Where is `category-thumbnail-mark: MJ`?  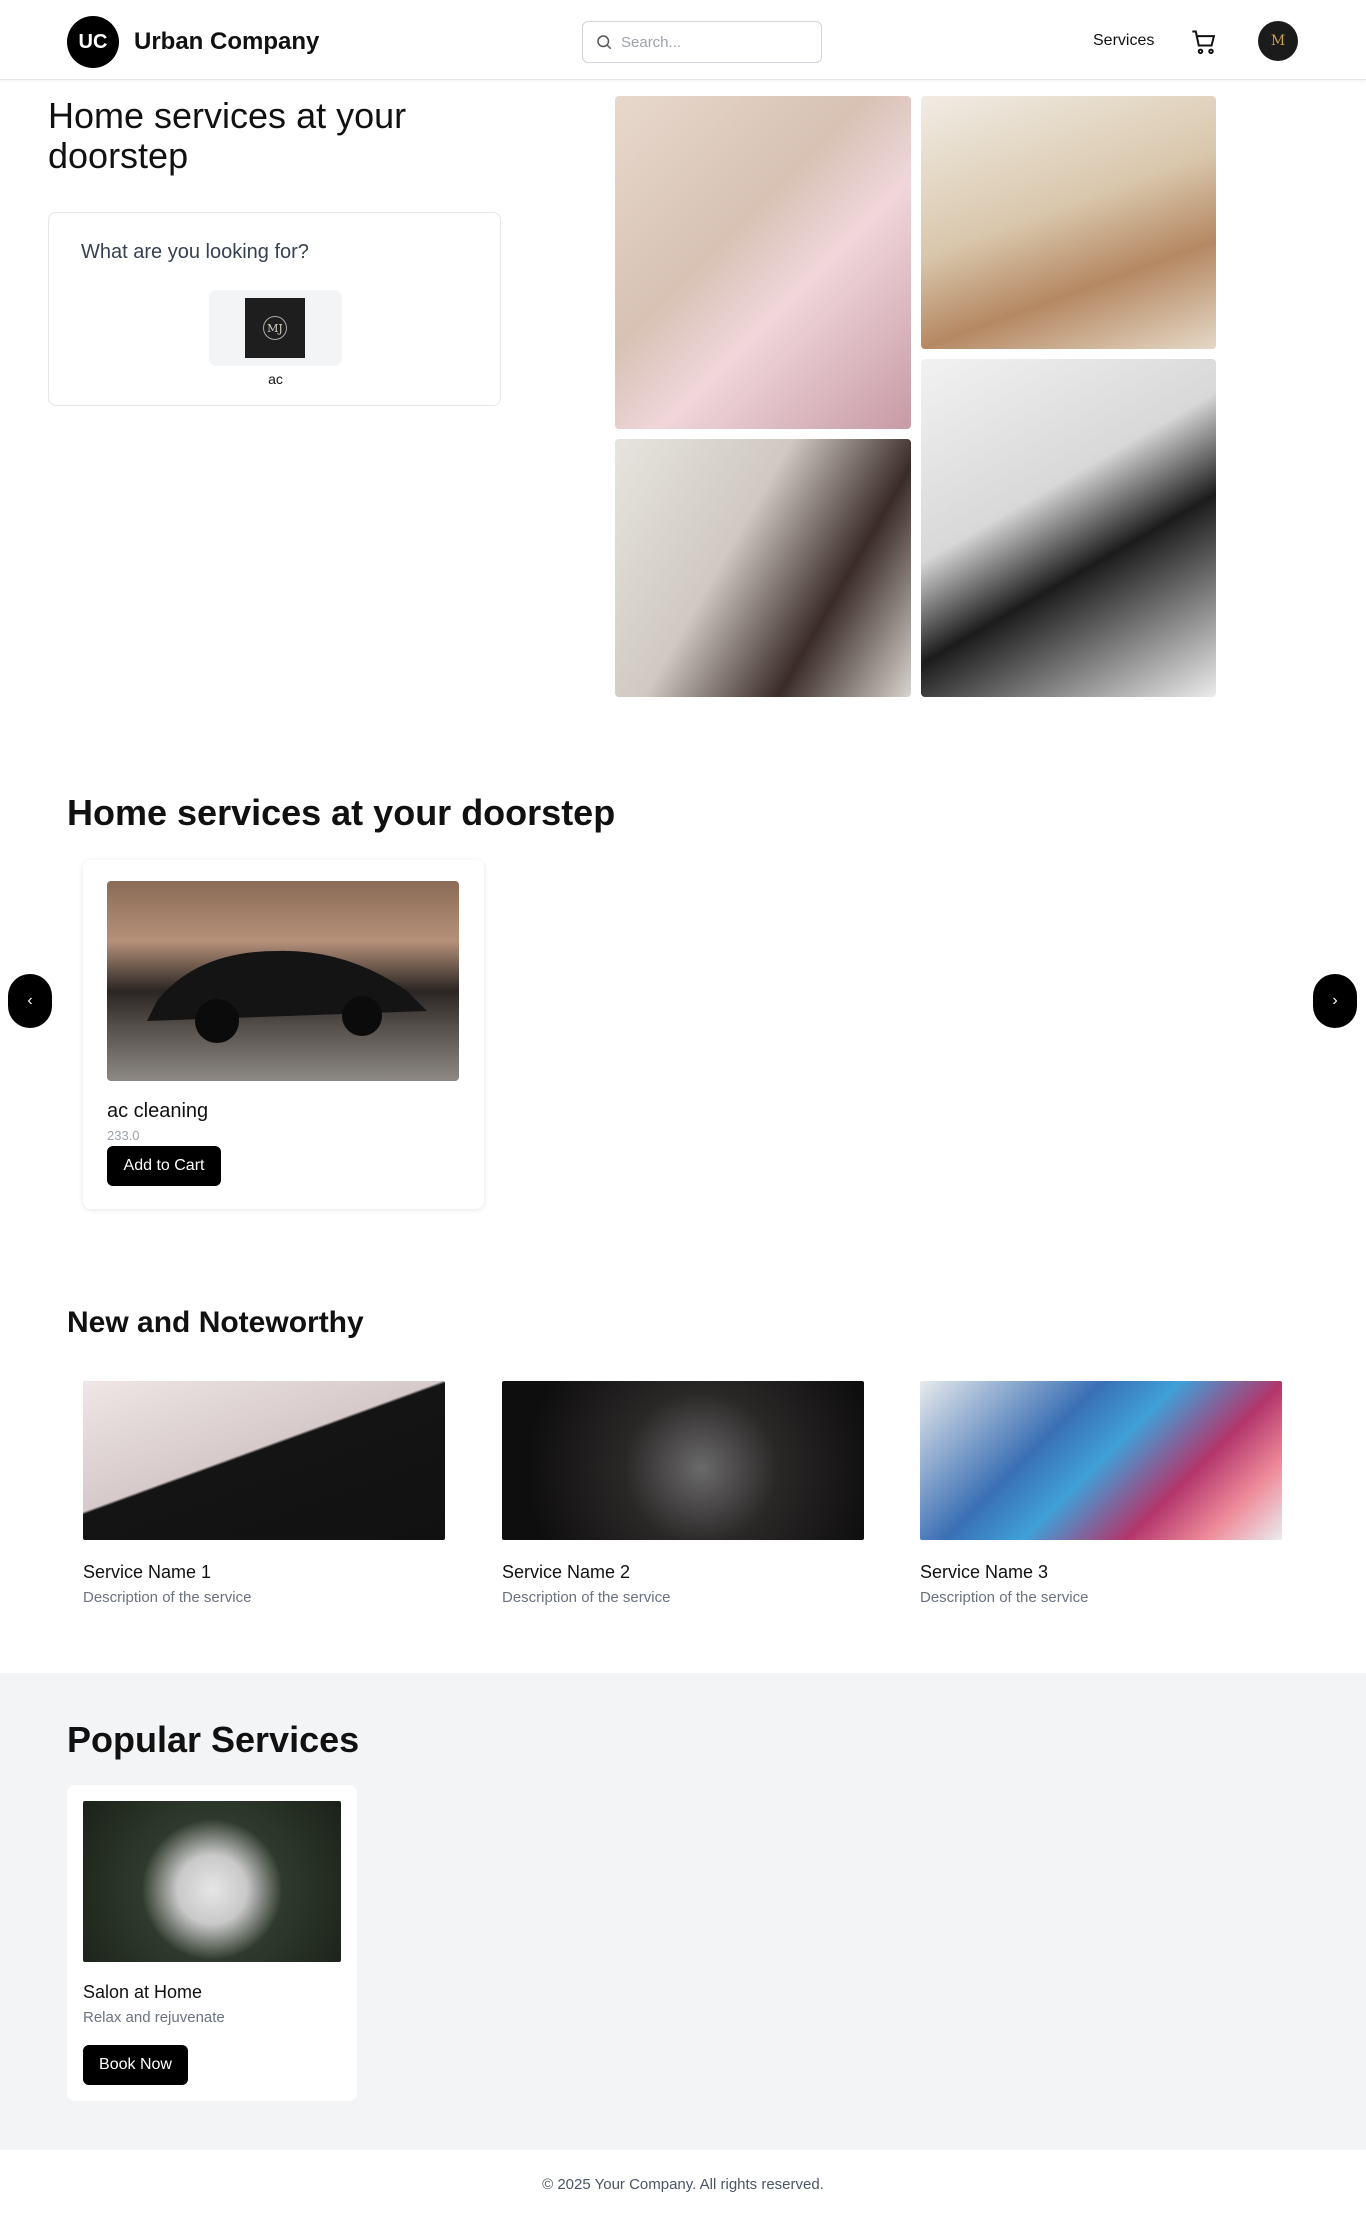 category-thumbnail-mark: MJ is located at coordinates (275, 328).